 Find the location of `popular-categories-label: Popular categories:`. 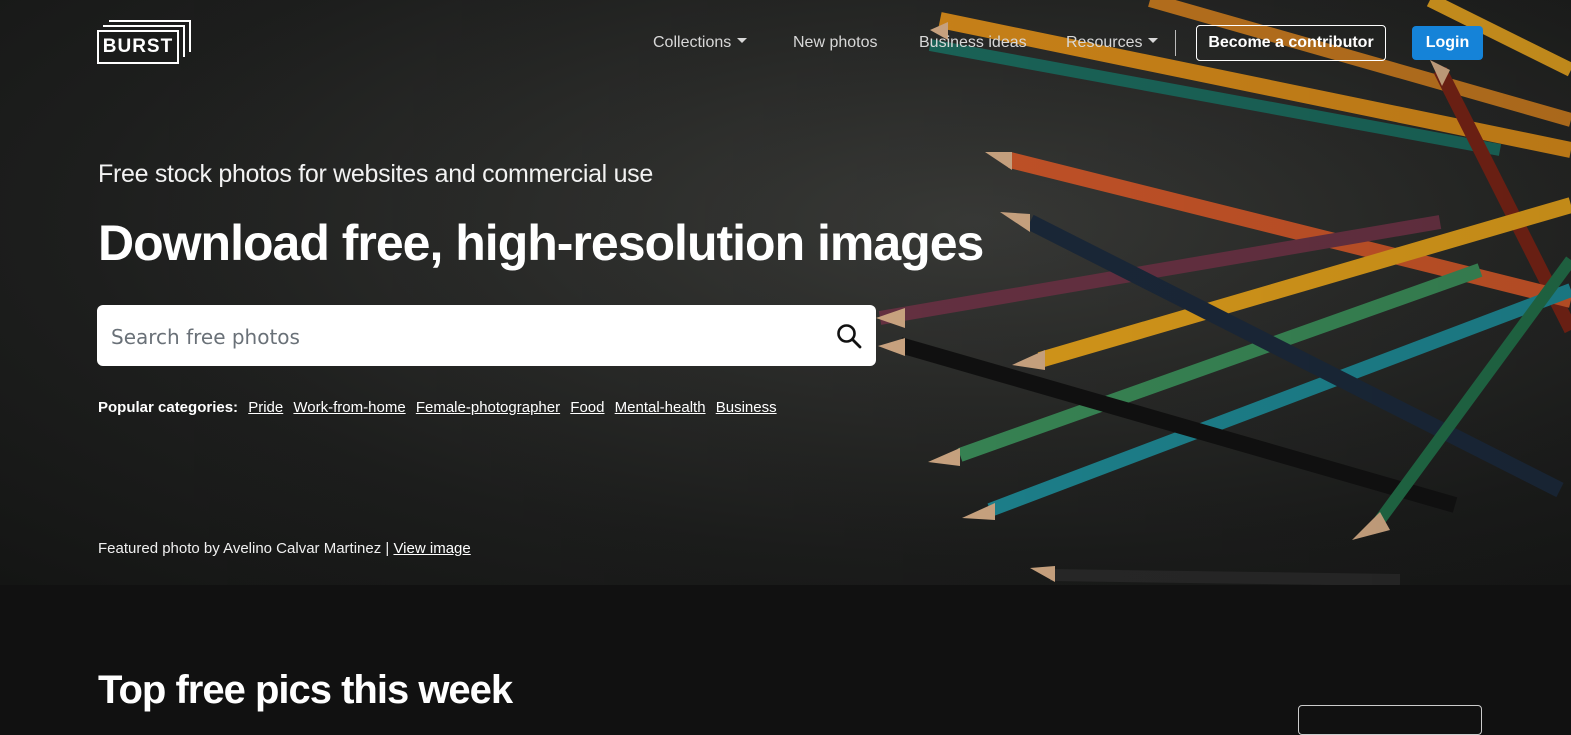

popular-categories-label: Popular categories: is located at coordinates (168, 407).